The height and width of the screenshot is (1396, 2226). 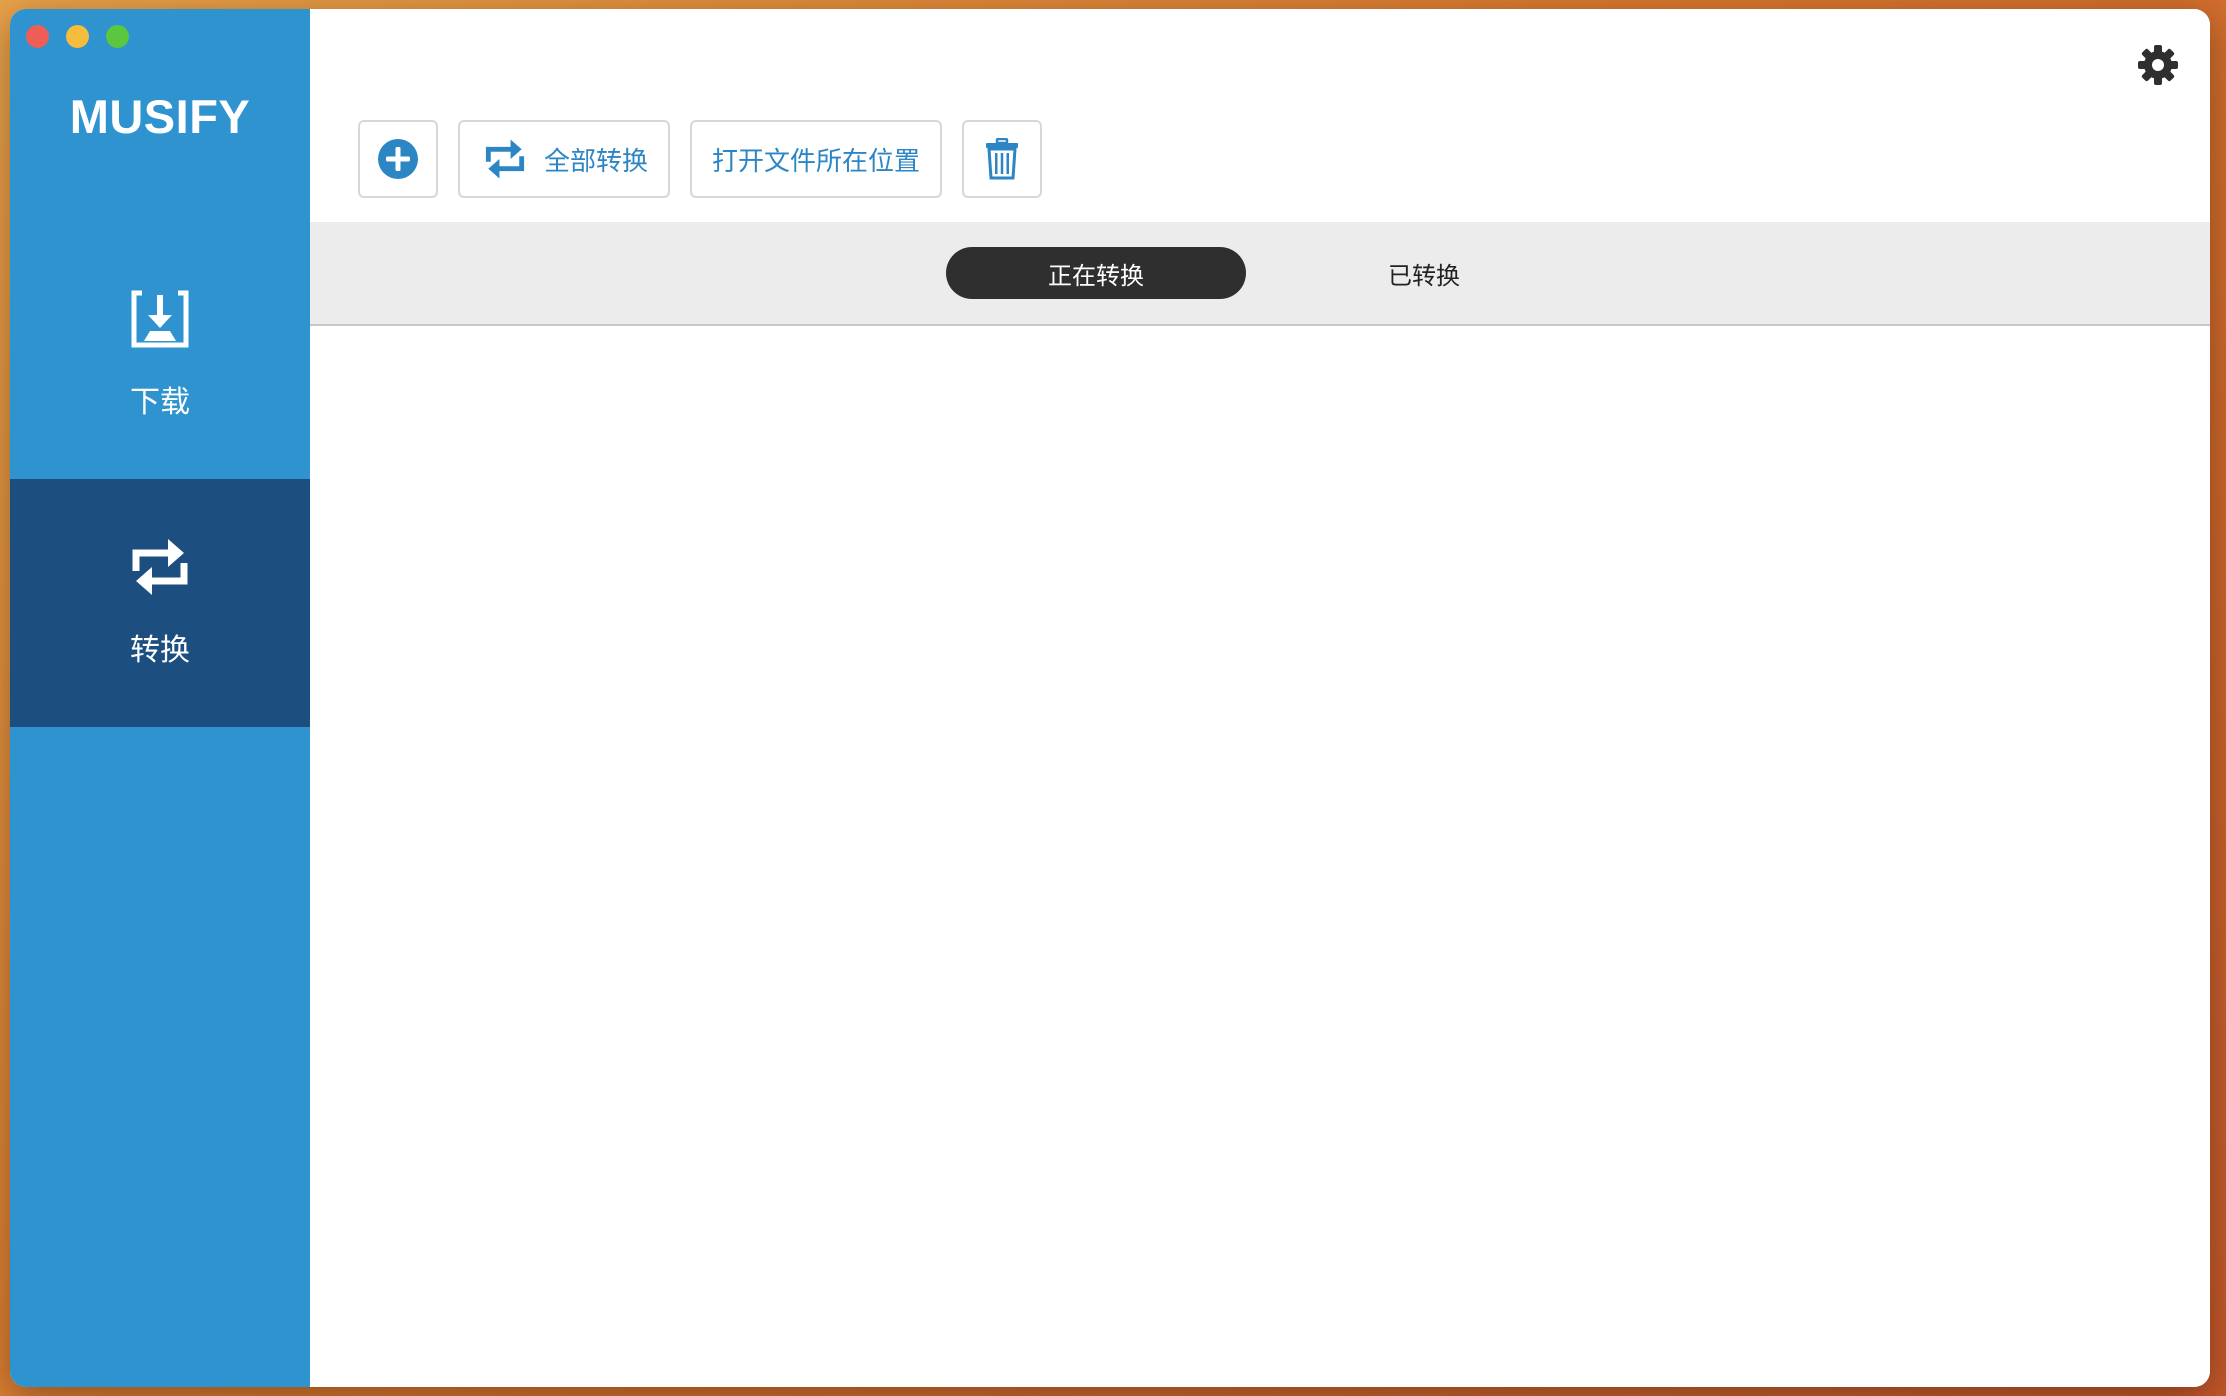 I want to click on tab-converted: 已转换, so click(x=1424, y=273).